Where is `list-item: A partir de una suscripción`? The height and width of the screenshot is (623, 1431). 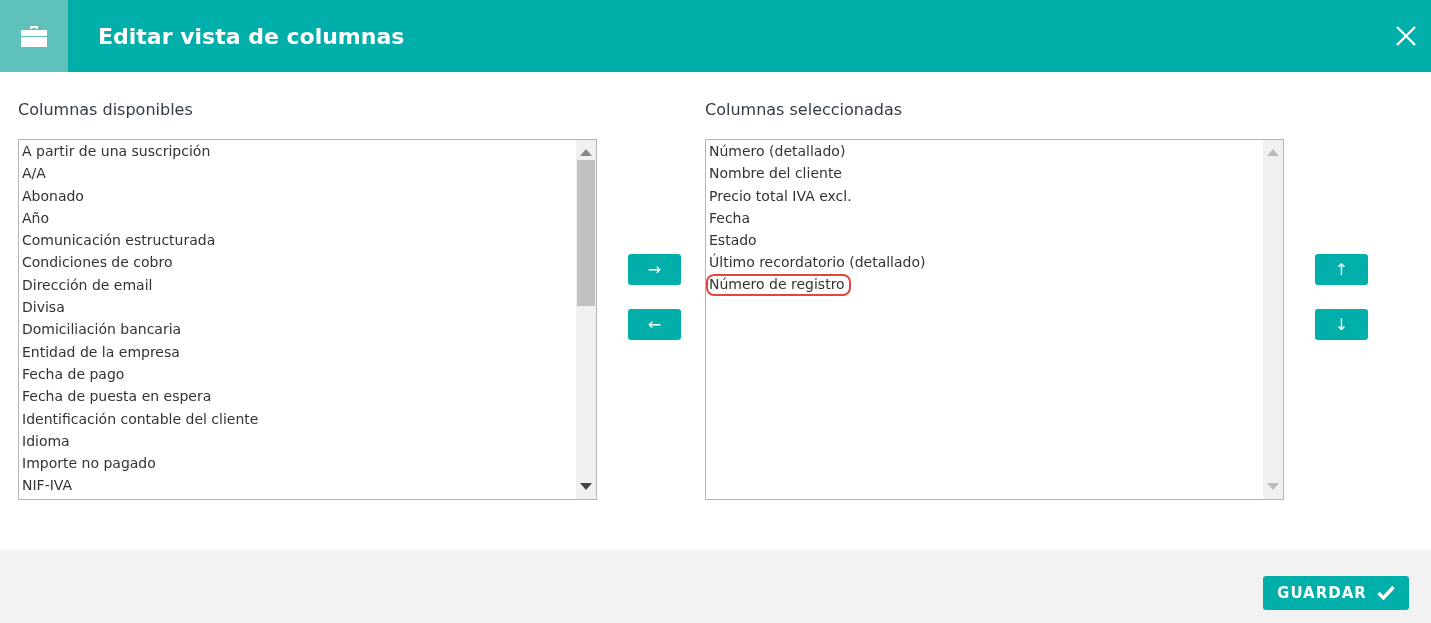
list-item: A partir de una suscripción is located at coordinates (116, 151).